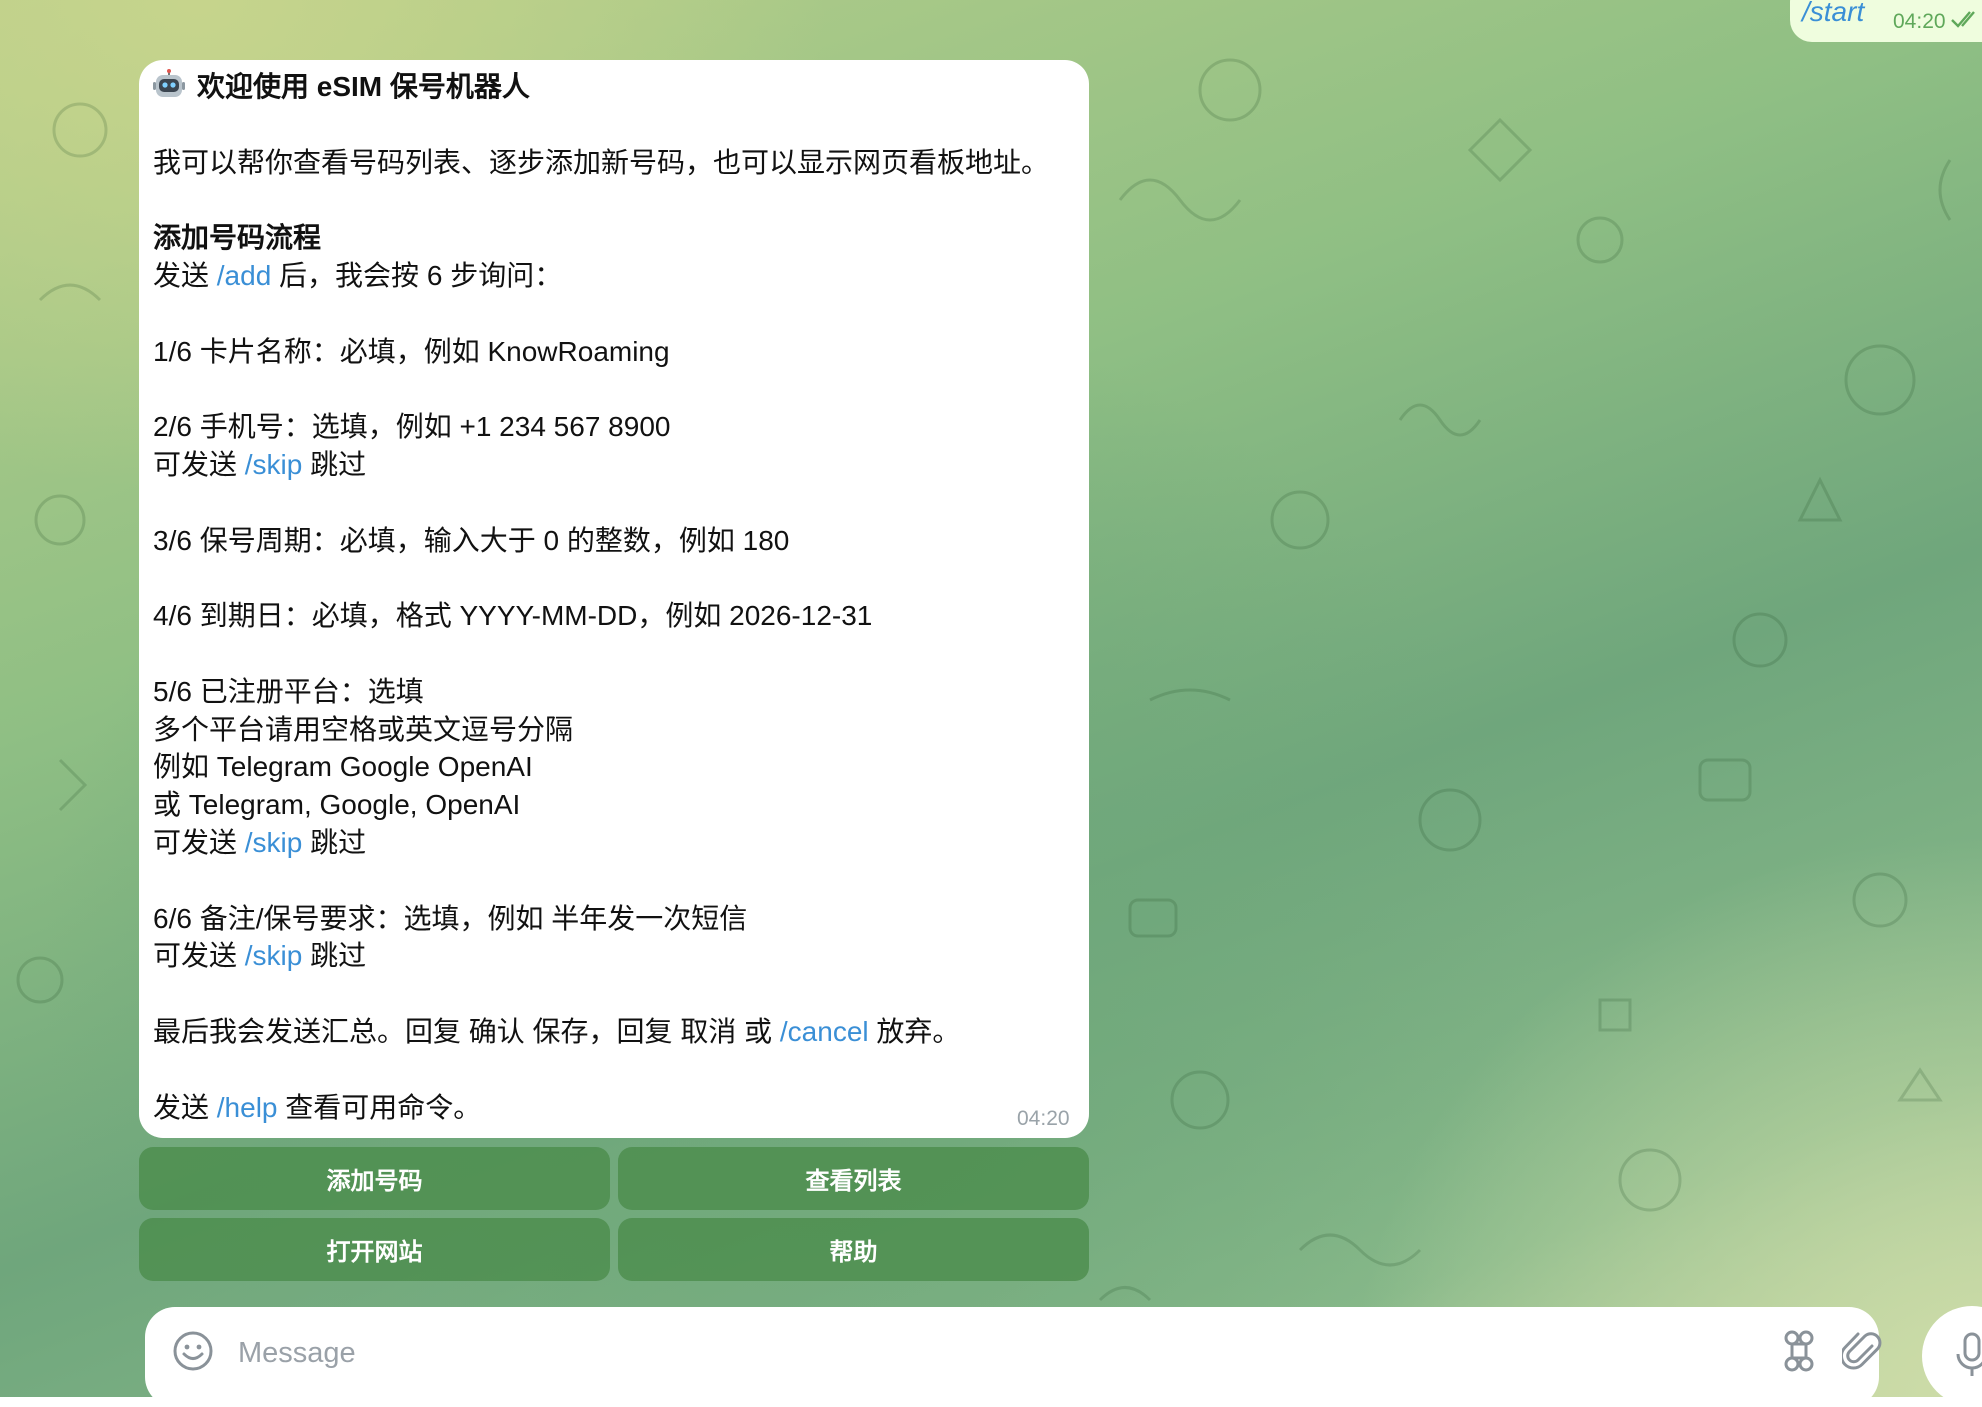 The image size is (1982, 1407). Describe the element at coordinates (613, 730) in the screenshot. I see `message-line: 多个平台请用空格或英文逗号分隔` at that location.